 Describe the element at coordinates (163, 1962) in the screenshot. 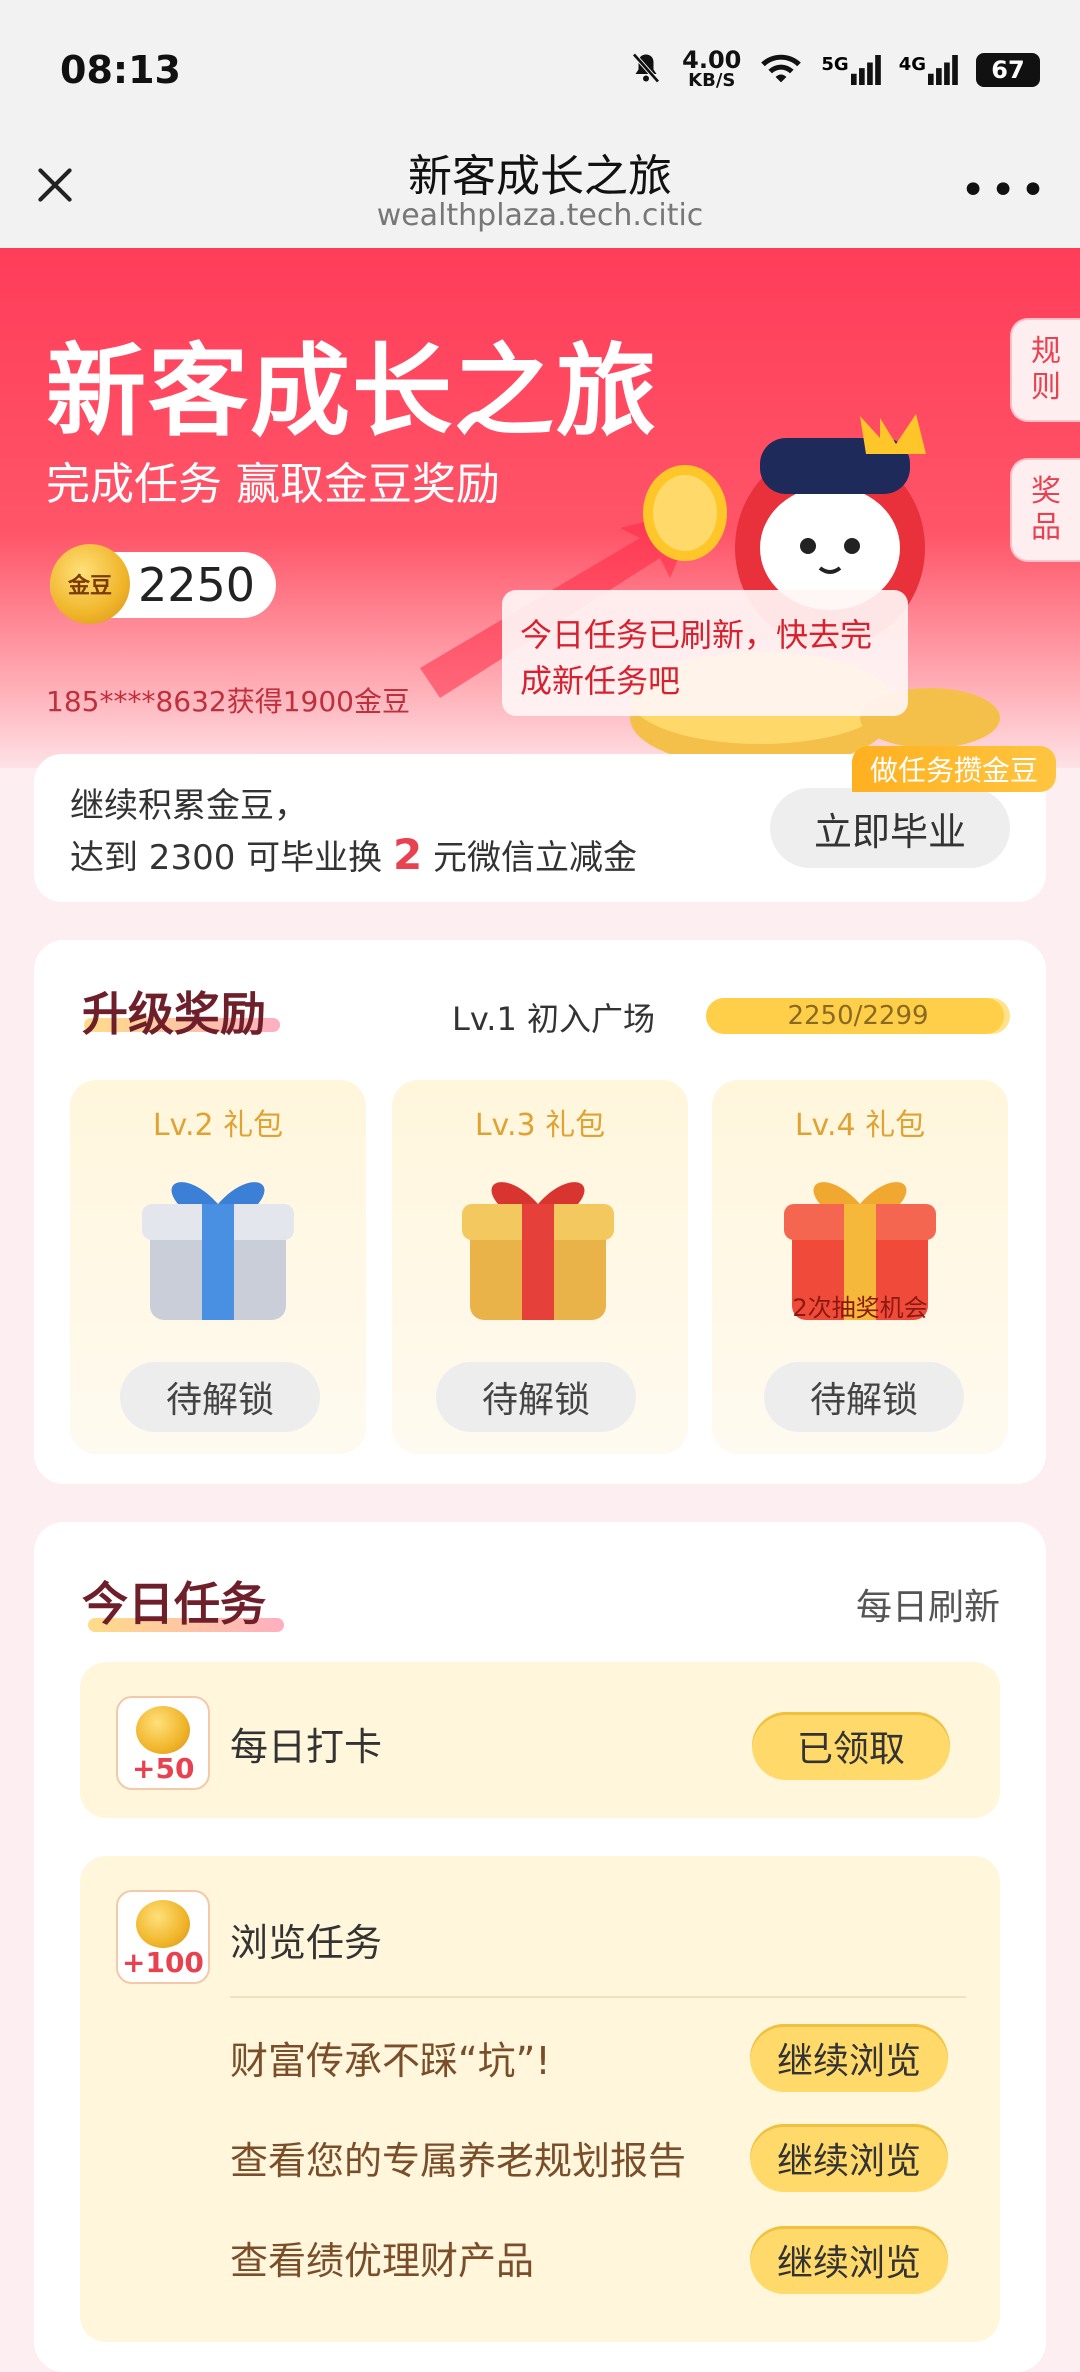

I see `browse-reward: +100` at that location.